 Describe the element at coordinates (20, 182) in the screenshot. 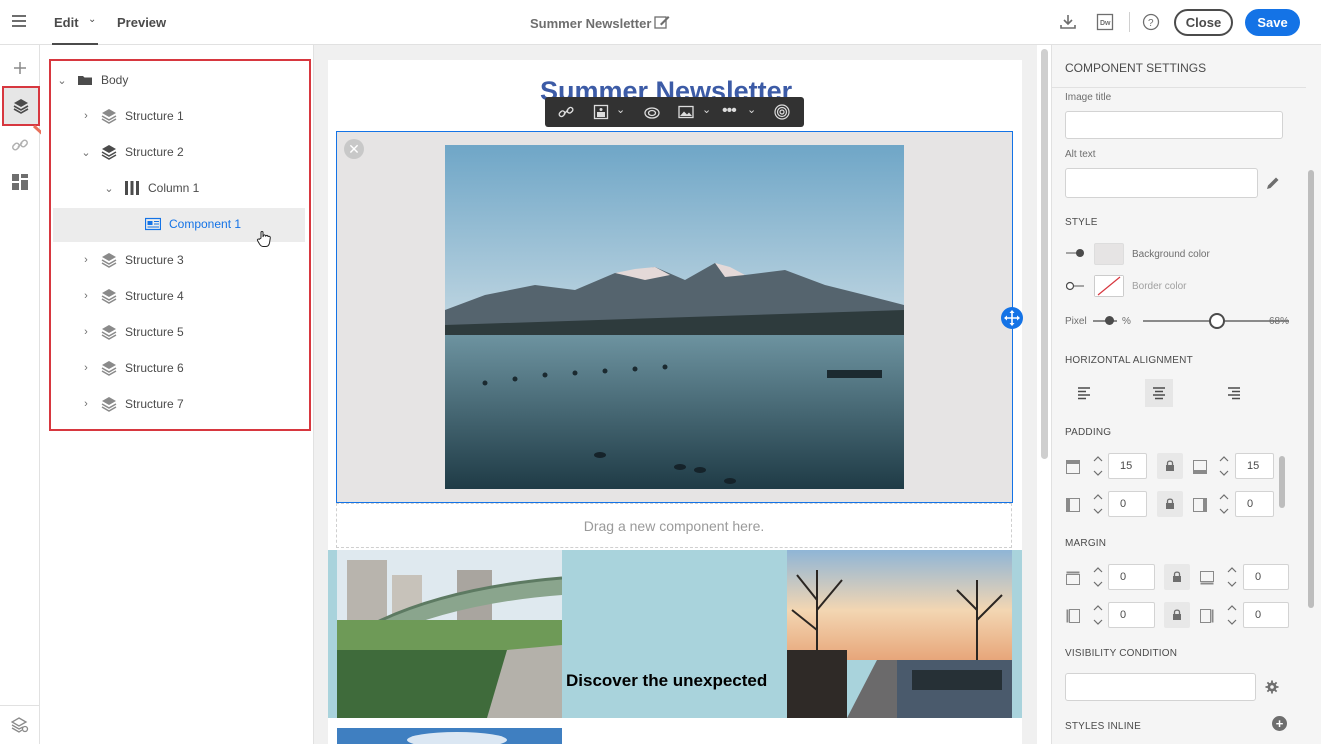

I see `fragments-icon` at that location.